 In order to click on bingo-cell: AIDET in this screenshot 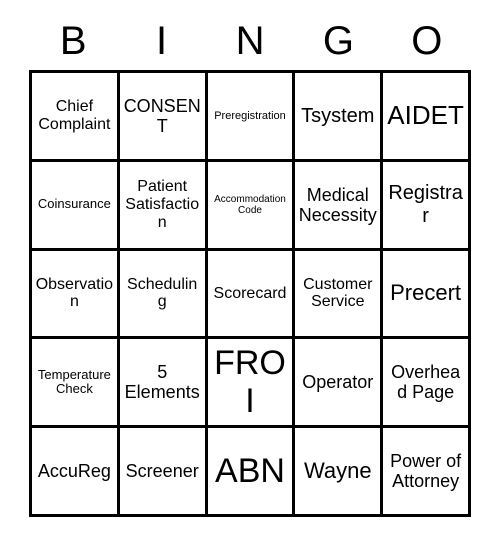, I will do `click(427, 117)`.